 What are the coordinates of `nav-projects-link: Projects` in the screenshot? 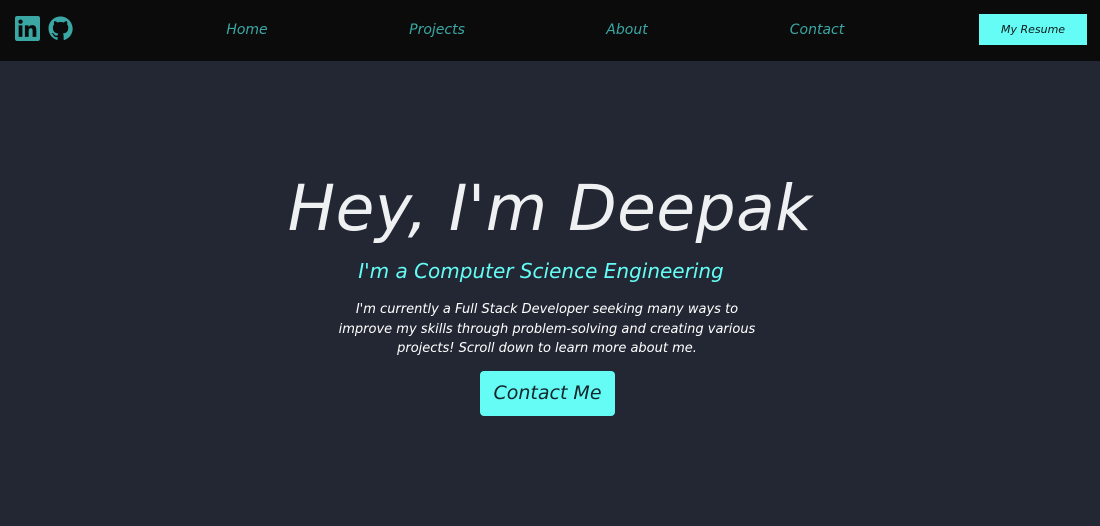 It's located at (437, 30).